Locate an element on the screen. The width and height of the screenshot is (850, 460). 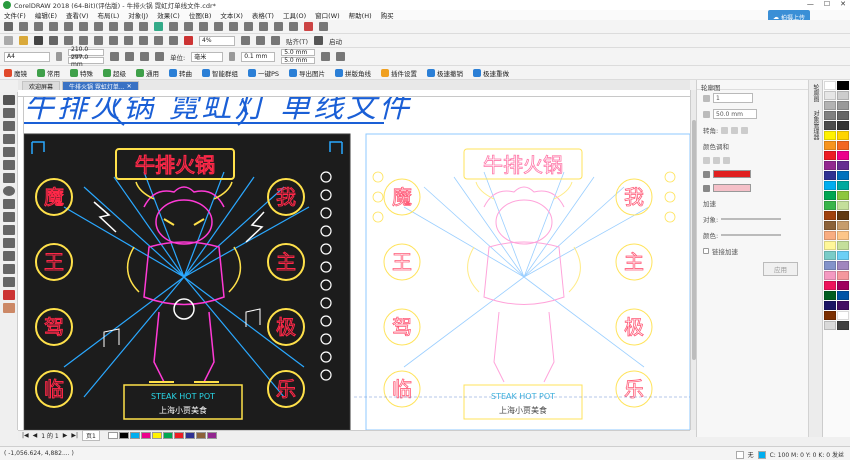
plugin-general: 通用 is located at coordinates (147, 73).